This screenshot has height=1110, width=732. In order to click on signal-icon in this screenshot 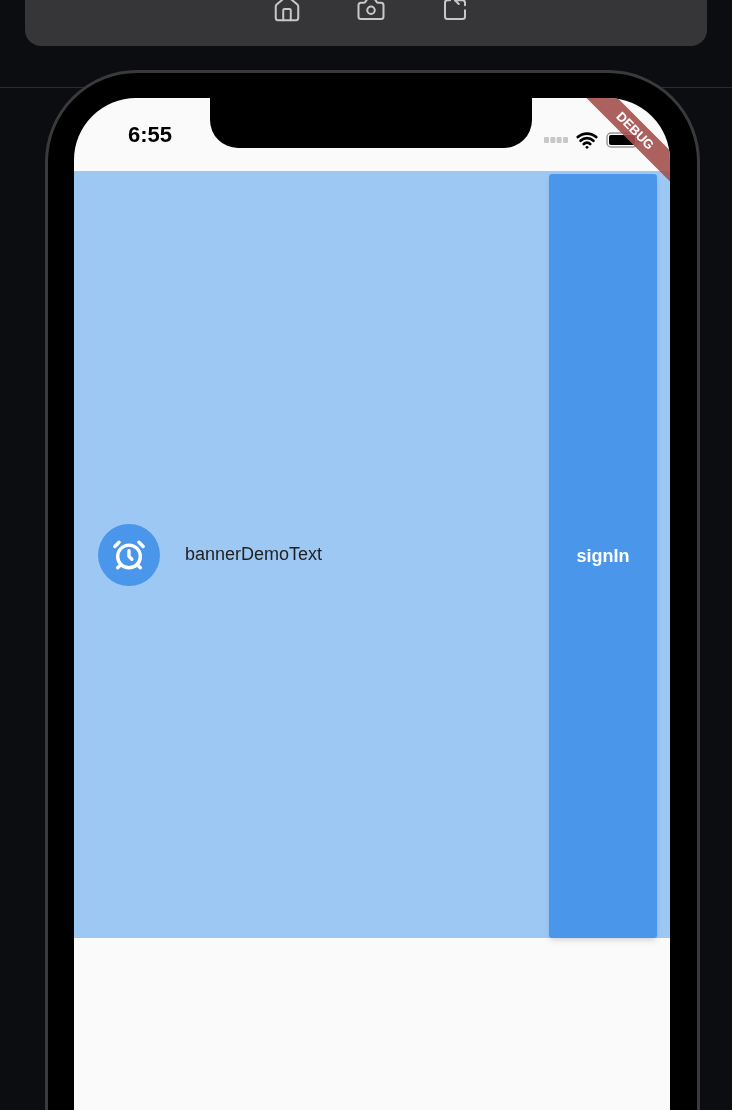, I will do `click(556, 140)`.